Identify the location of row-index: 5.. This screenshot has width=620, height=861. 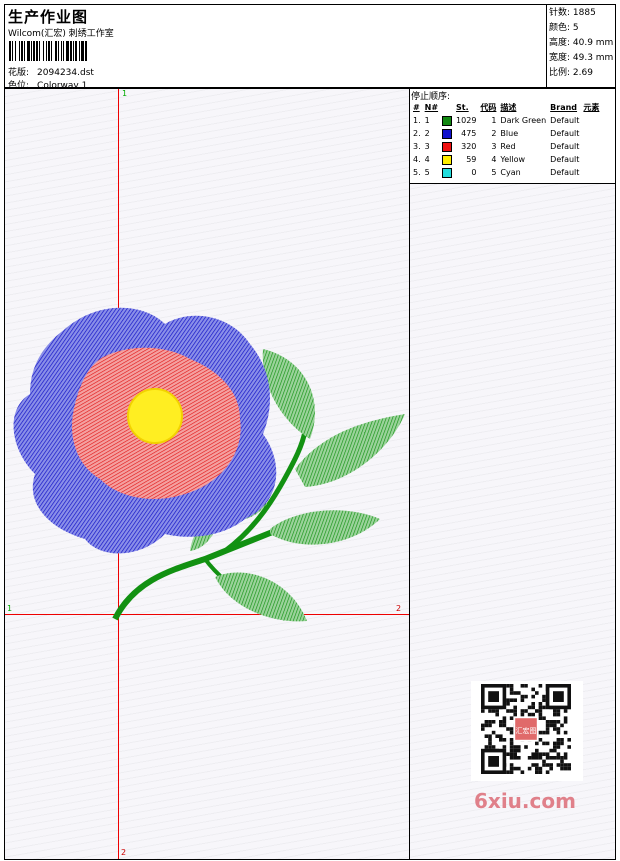
(417, 172).